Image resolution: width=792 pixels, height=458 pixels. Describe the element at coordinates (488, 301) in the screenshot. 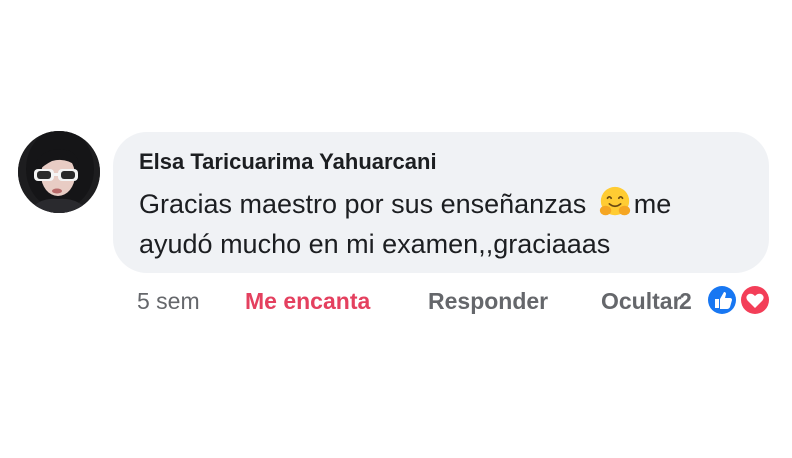

I see `reply-button: Responder` at that location.